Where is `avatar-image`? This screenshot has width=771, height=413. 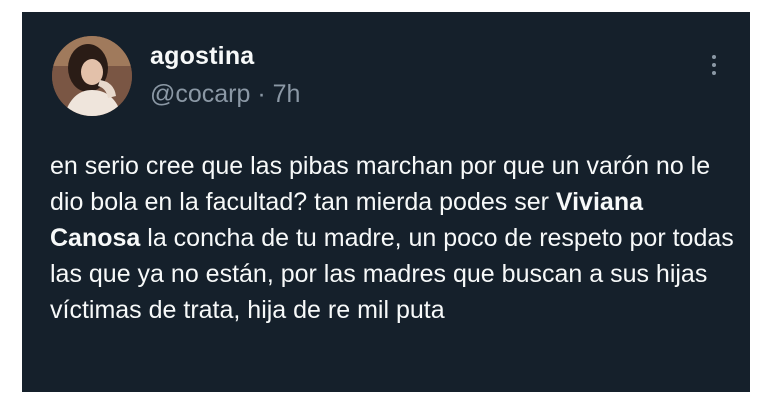
avatar-image is located at coordinates (92, 76).